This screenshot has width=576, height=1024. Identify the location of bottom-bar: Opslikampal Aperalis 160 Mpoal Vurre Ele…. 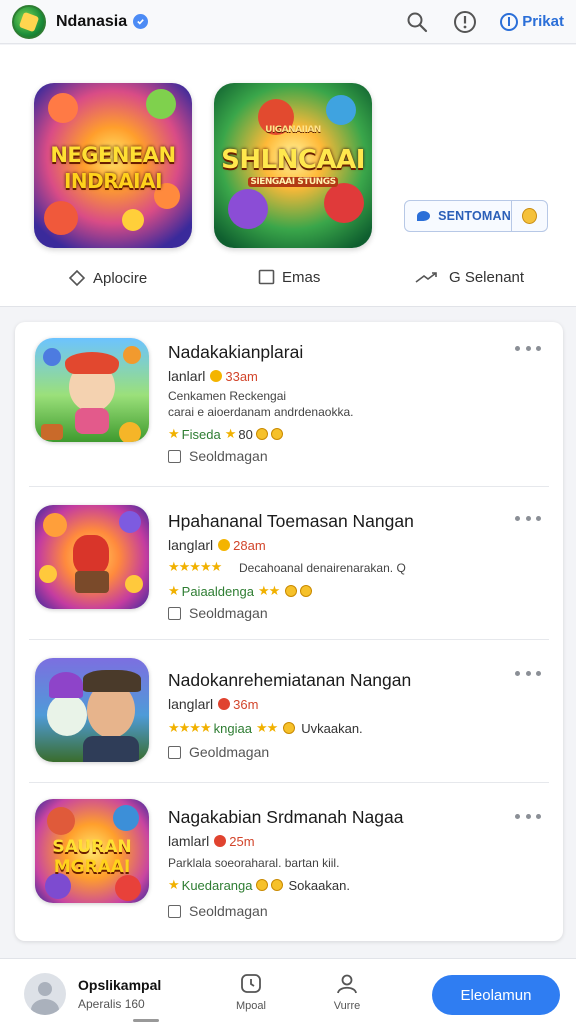
(288, 991).